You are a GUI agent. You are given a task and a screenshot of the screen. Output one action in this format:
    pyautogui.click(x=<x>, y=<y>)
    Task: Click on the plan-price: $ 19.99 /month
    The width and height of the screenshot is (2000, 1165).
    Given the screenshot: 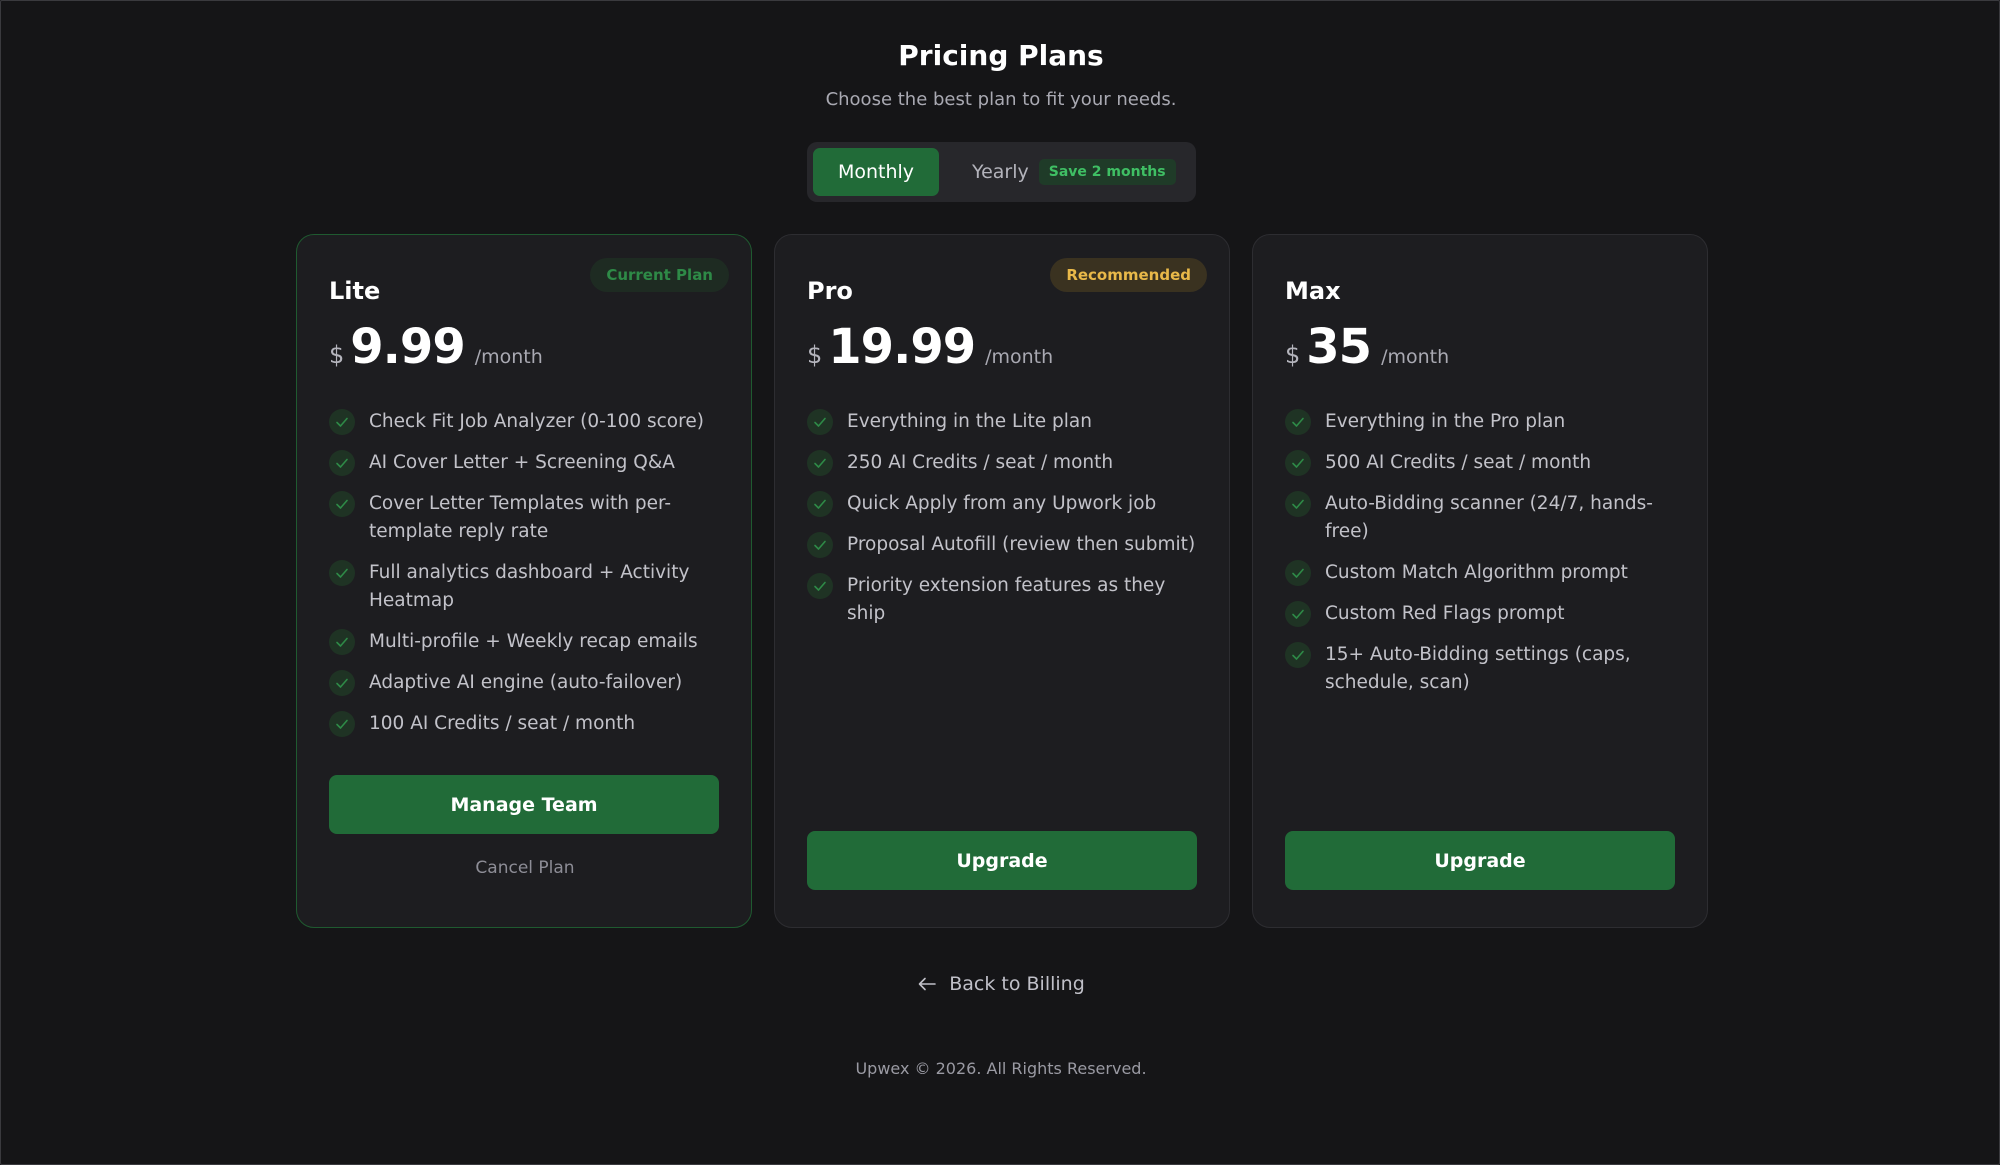 What is the action you would take?
    pyautogui.click(x=930, y=347)
    